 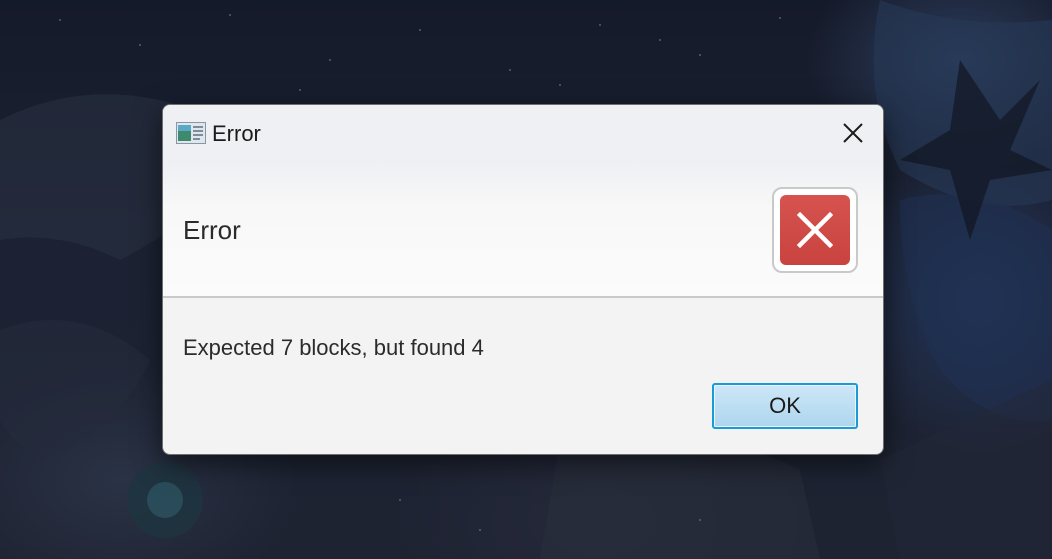 What do you see at coordinates (523, 134) in the screenshot?
I see `title-bar: Error` at bounding box center [523, 134].